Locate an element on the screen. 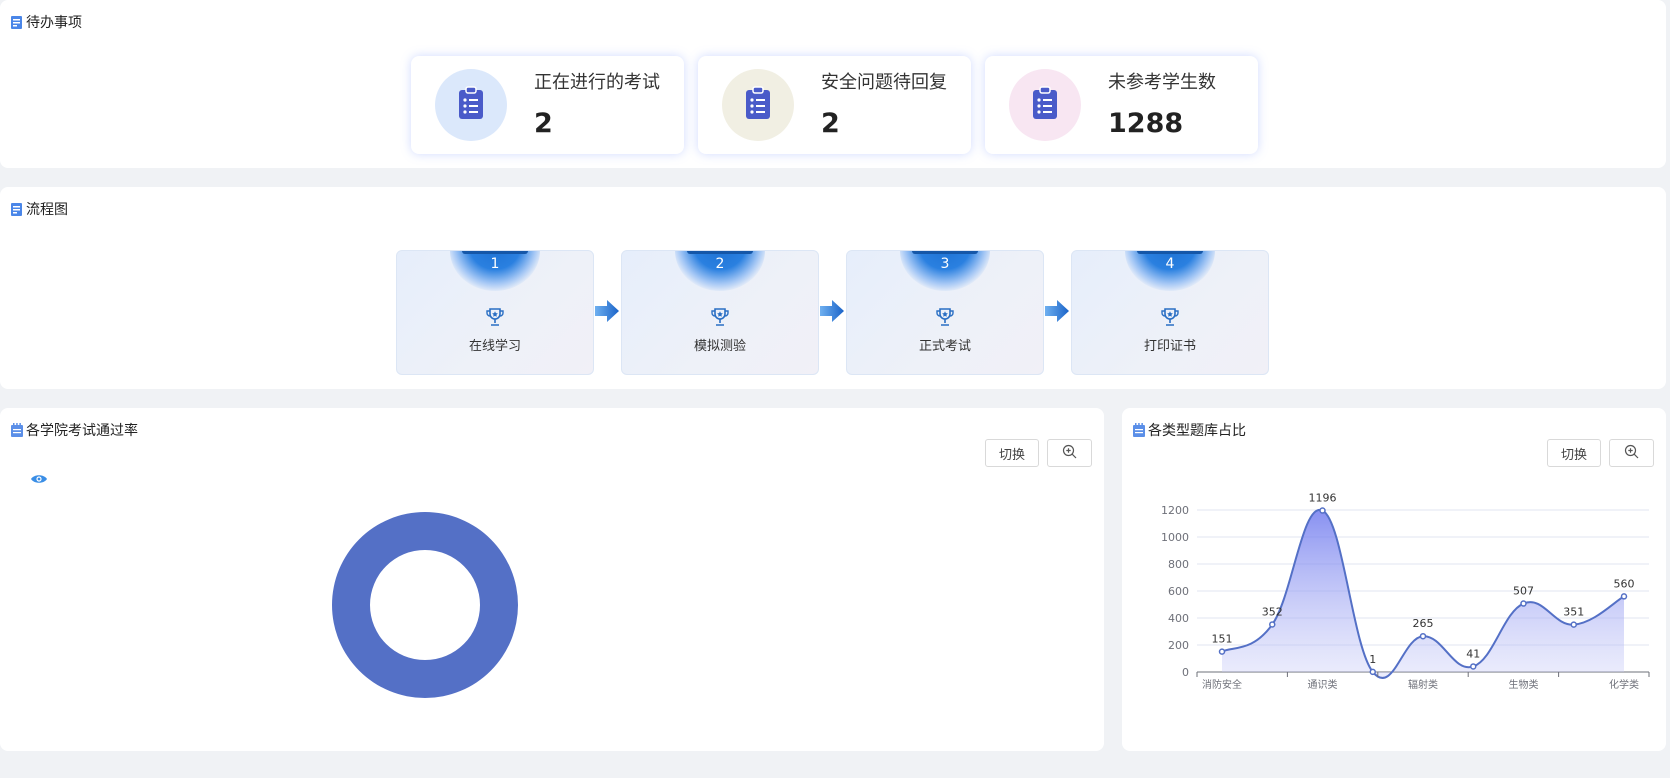 The image size is (1670, 778). pass-rate-title: 各学院考试通过率 is located at coordinates (82, 431).